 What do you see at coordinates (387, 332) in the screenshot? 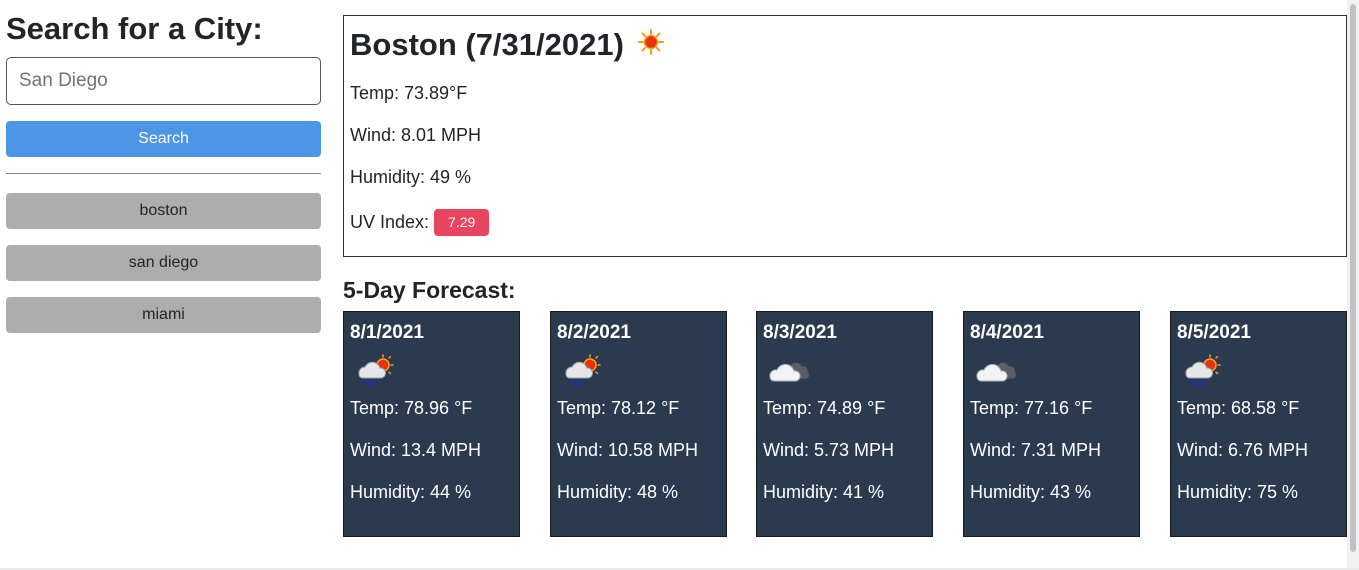
I see `forecast-date: 8/1/2021` at bounding box center [387, 332].